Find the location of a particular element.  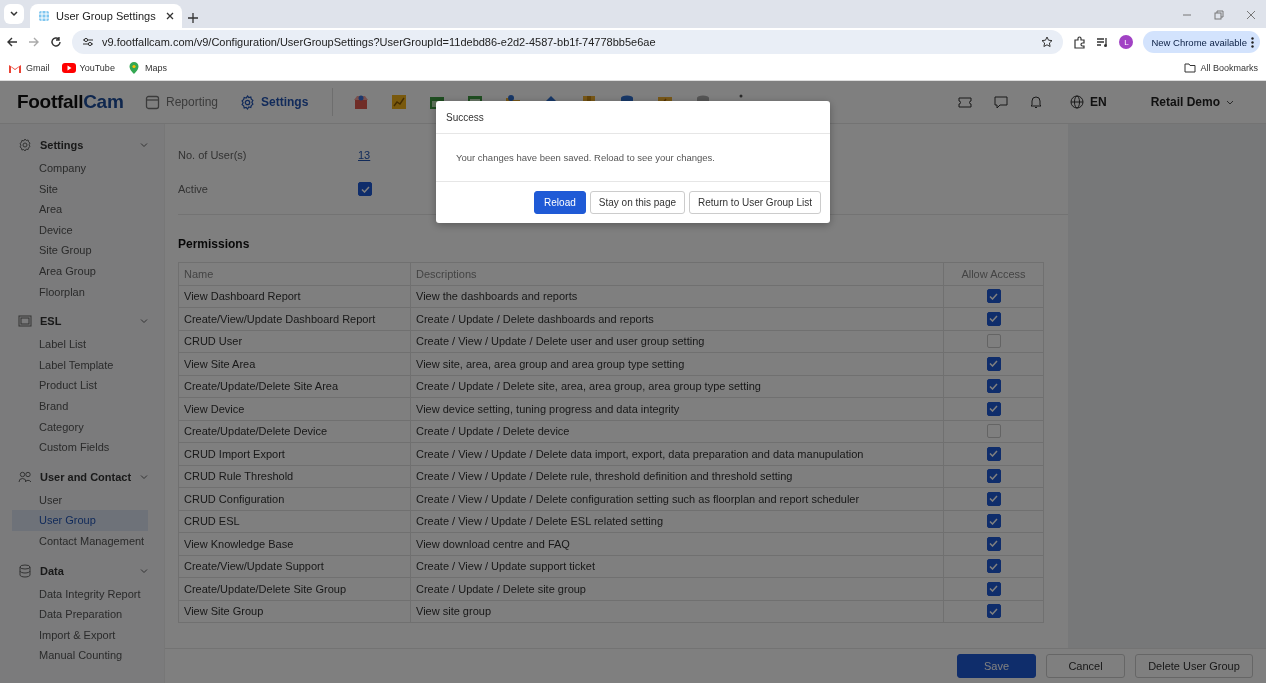

globe-icon is located at coordinates (1076, 102).